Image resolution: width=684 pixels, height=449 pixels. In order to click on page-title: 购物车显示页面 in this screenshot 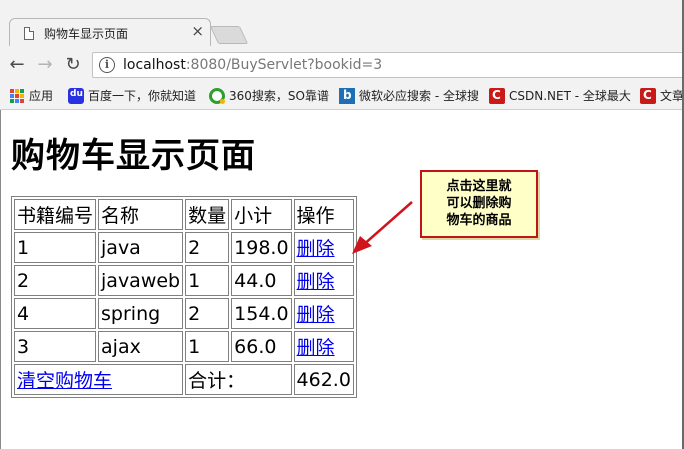, I will do `click(133, 156)`.